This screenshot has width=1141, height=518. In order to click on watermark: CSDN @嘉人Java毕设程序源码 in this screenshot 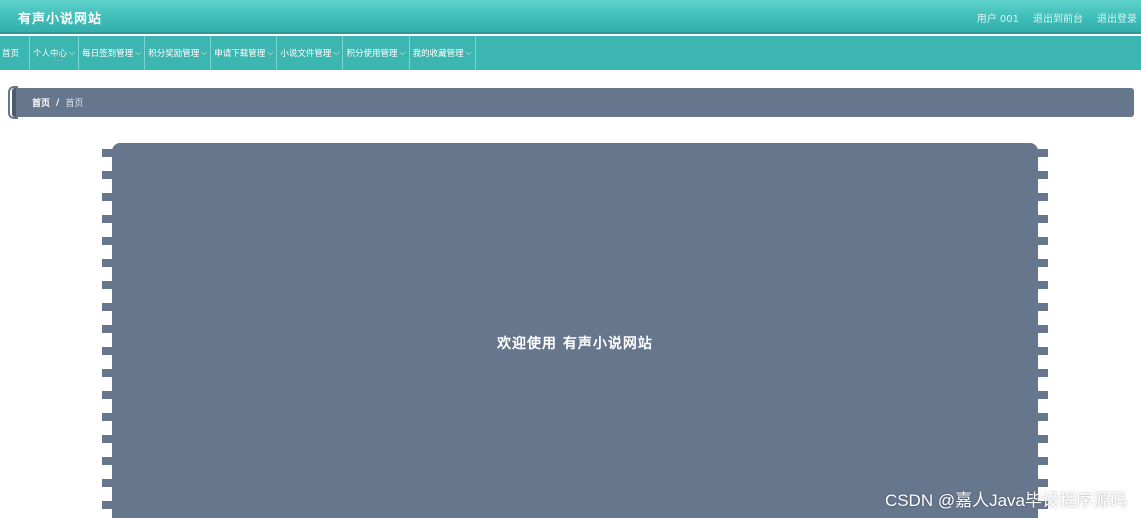, I will do `click(1005, 500)`.